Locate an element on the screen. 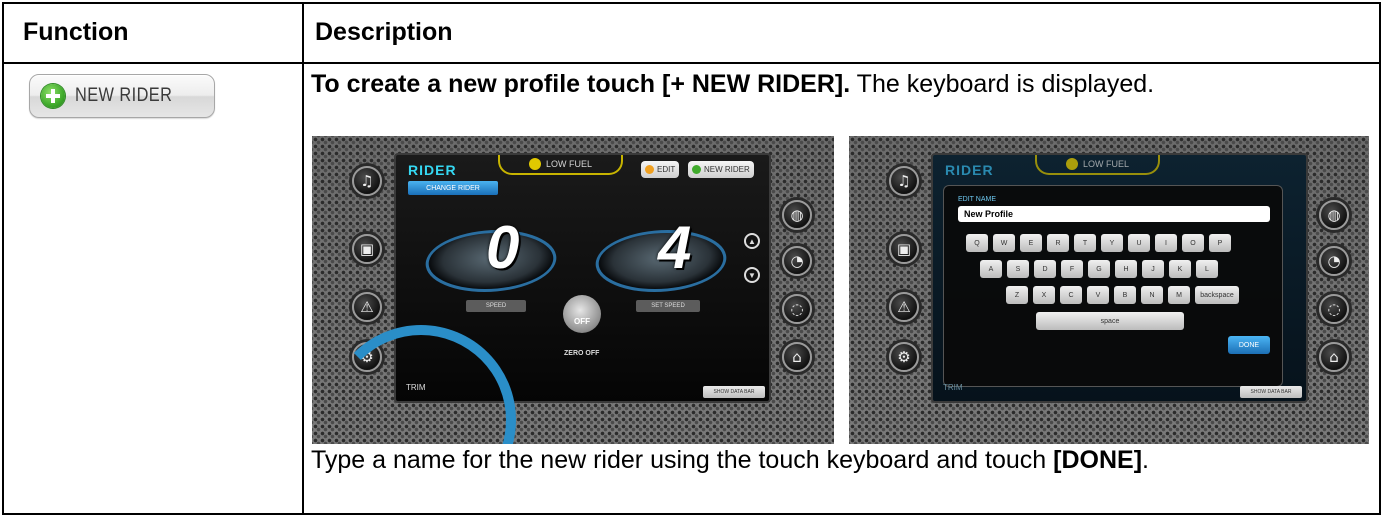 The image size is (1383, 517). key-u: U is located at coordinates (1139, 243).